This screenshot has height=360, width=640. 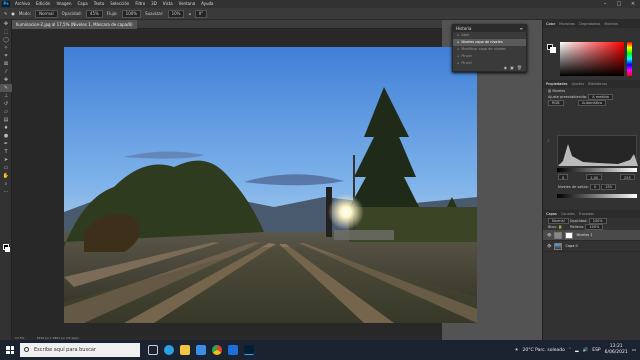 What do you see at coordinates (544, 350) in the screenshot?
I see `weather-text: 20°C Parc. soleado` at bounding box center [544, 350].